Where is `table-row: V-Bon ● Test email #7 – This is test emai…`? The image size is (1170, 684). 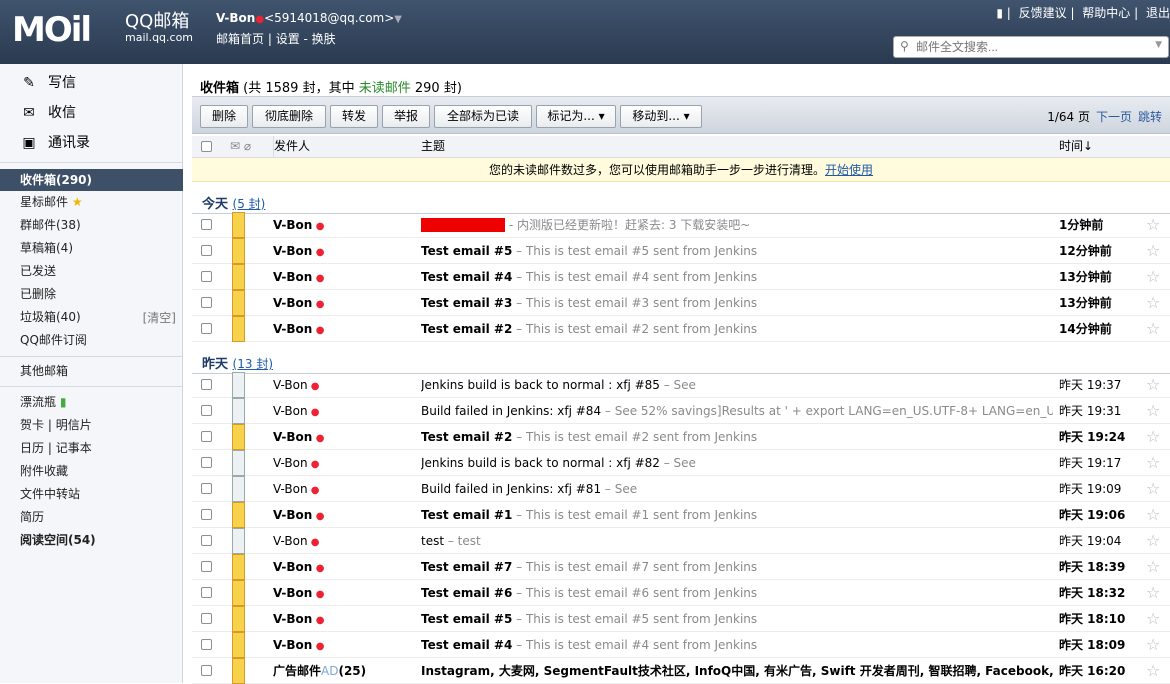
table-row: V-Bon ● Test email #7 – This is test emai… is located at coordinates (681, 567).